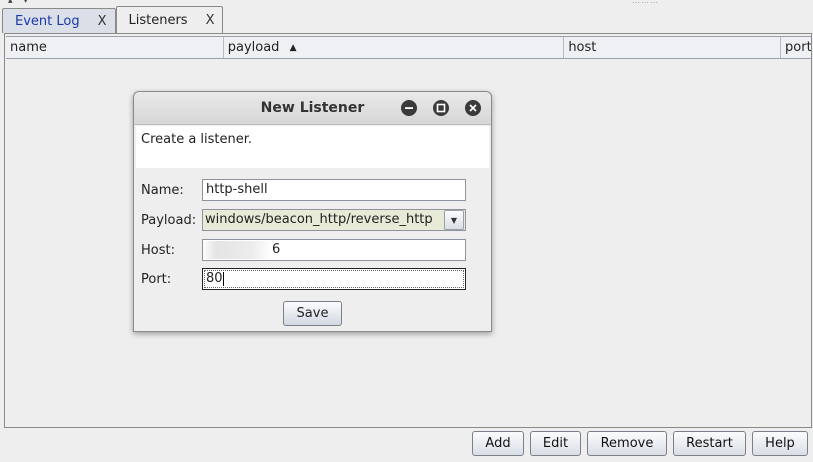  I want to click on port-label: Port:, so click(156, 279).